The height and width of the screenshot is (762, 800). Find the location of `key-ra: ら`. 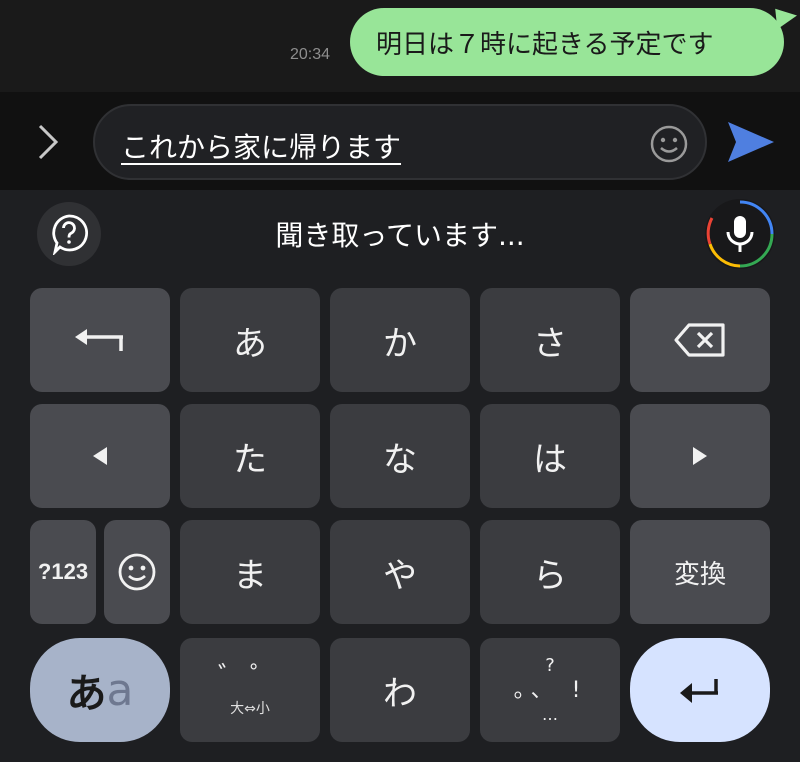

key-ra: ら is located at coordinates (550, 572).